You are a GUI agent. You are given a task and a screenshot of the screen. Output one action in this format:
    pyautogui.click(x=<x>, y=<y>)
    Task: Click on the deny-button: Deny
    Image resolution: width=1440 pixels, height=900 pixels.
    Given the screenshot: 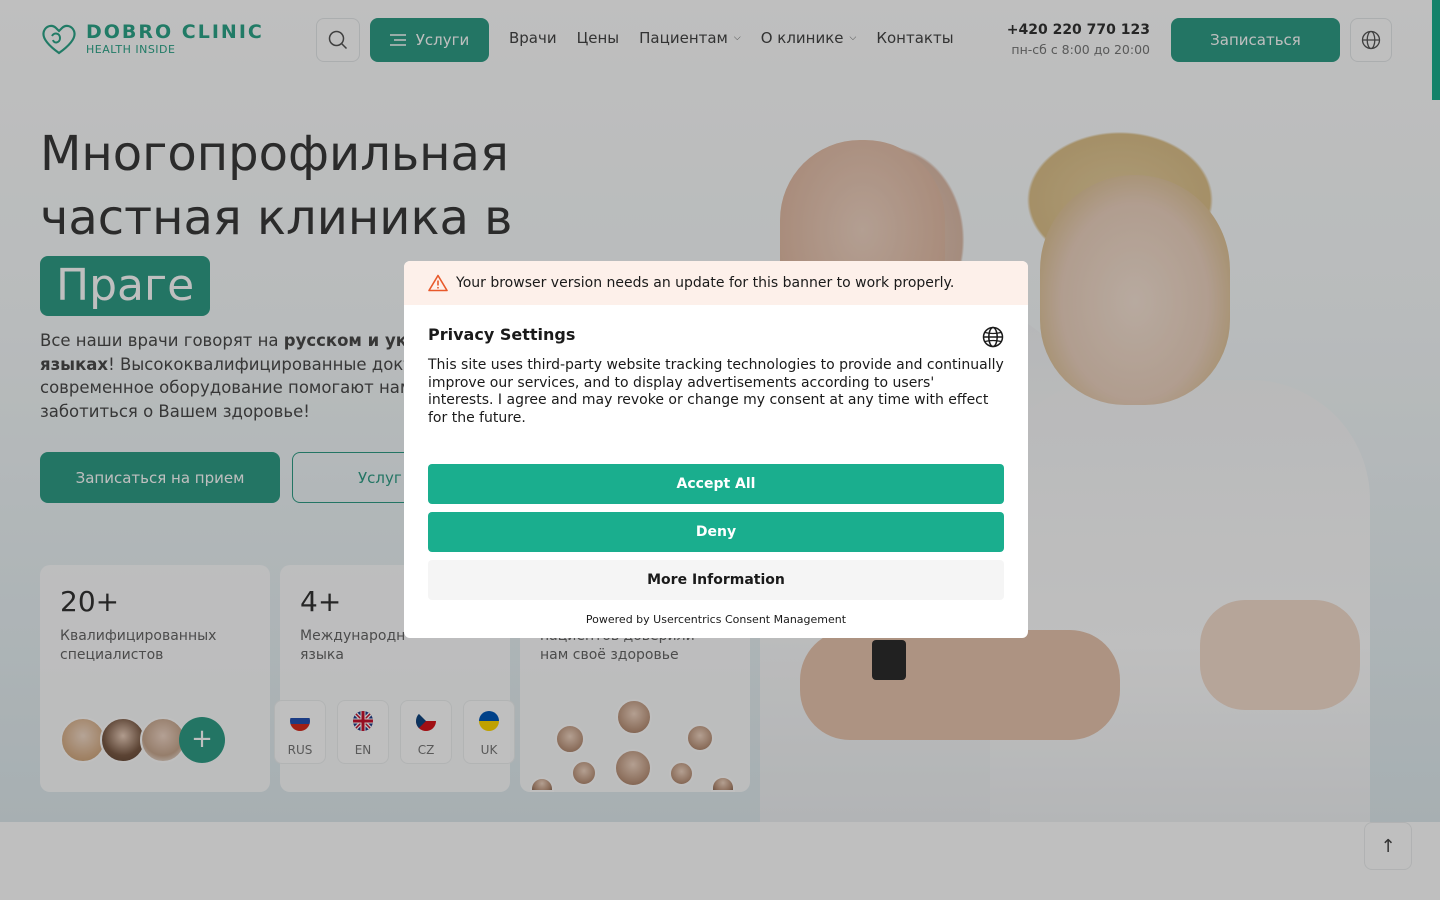 What is the action you would take?
    pyautogui.click(x=716, y=532)
    